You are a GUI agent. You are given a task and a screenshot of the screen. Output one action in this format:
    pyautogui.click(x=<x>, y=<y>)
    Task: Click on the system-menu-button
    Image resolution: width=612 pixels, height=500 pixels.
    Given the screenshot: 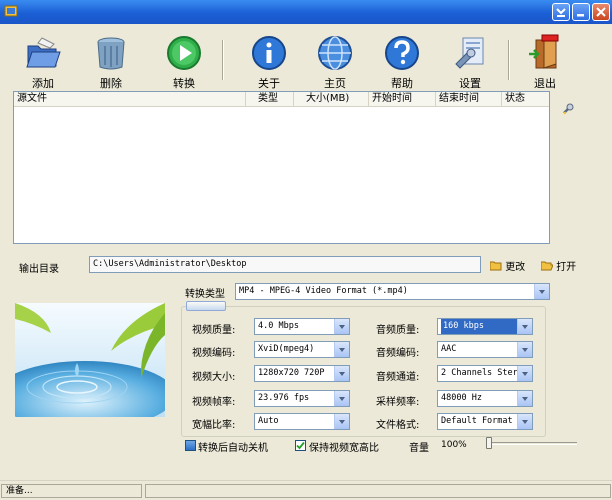 What is the action you would take?
    pyautogui.click(x=561, y=12)
    